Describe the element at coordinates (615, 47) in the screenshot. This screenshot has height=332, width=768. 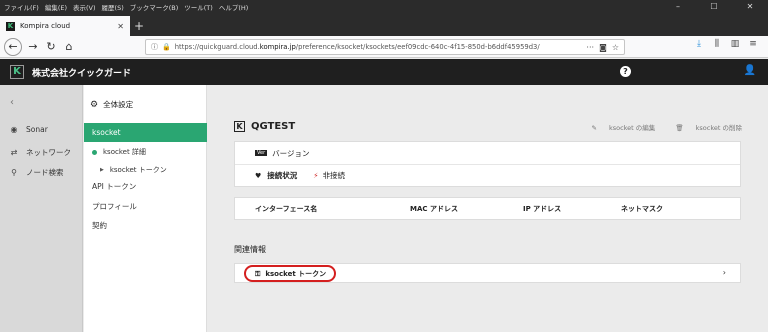
I see `bookmark-star-icon: ☆` at that location.